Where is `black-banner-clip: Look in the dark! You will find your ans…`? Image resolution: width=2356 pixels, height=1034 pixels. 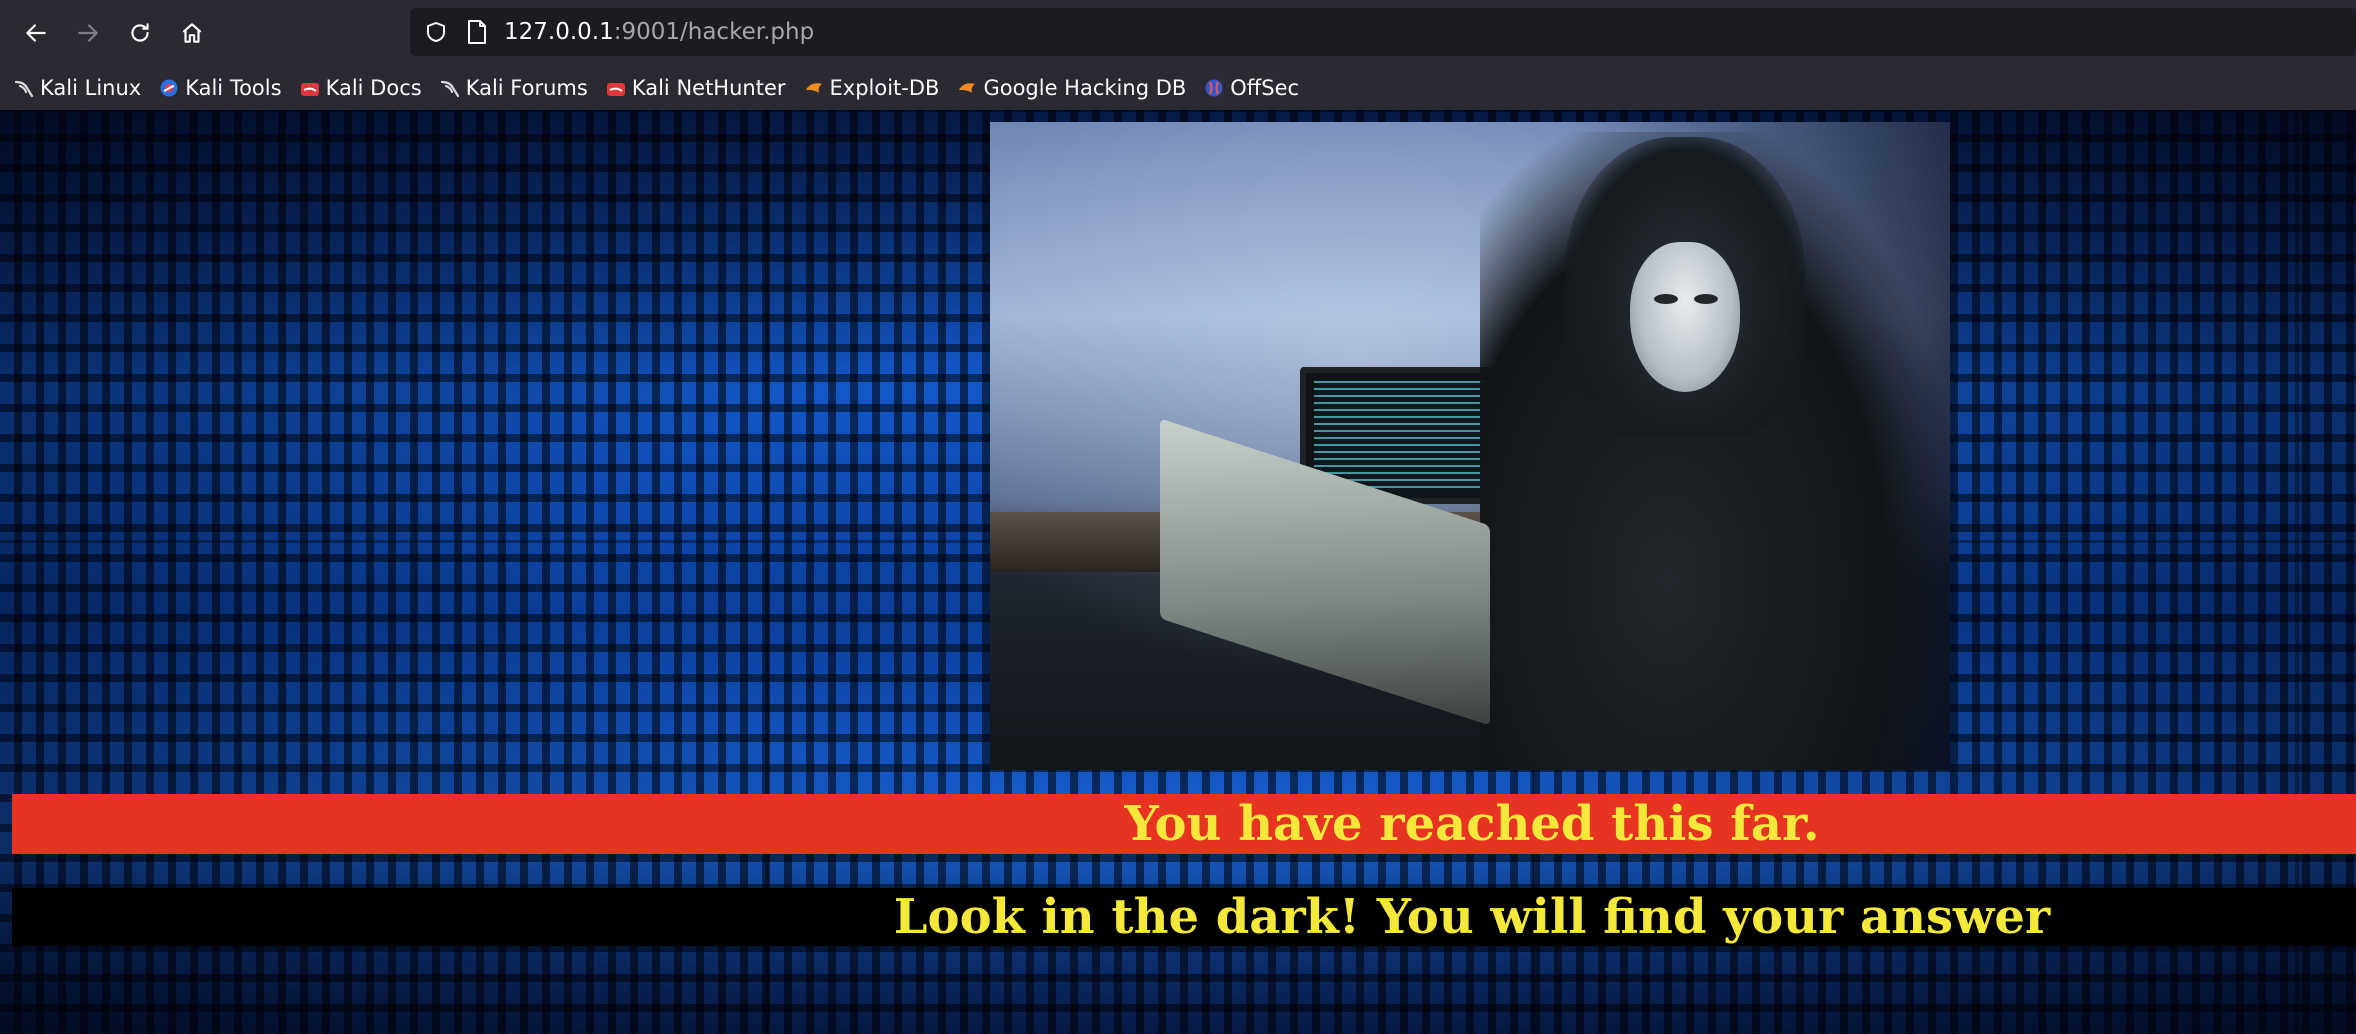 black-banner-clip: Look in the dark! You will find your ans… is located at coordinates (1184, 917).